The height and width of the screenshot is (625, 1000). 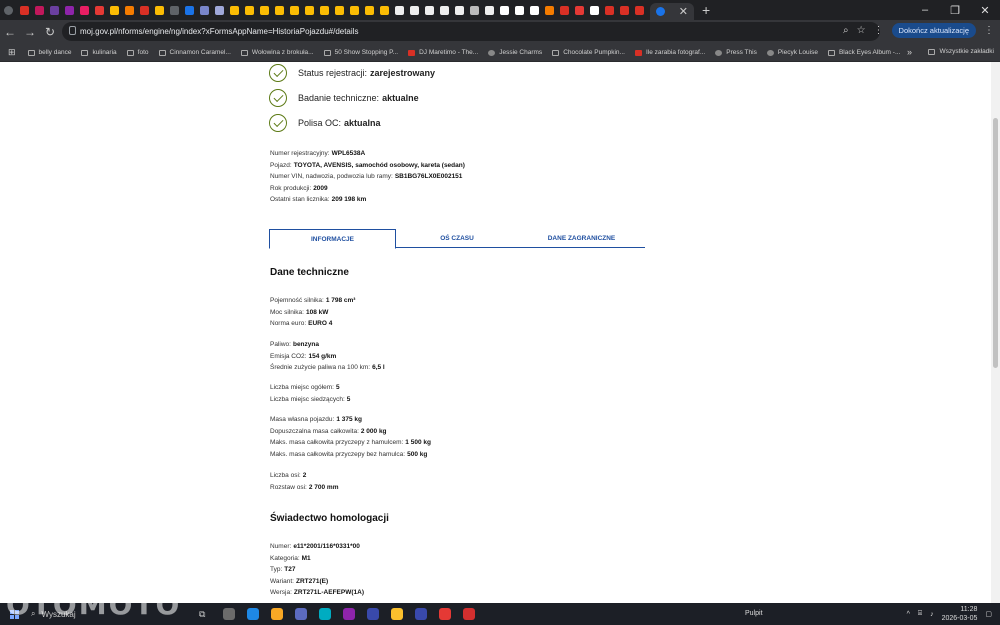 I want to click on bookmark-star-icon: ☆, so click(x=861, y=30).